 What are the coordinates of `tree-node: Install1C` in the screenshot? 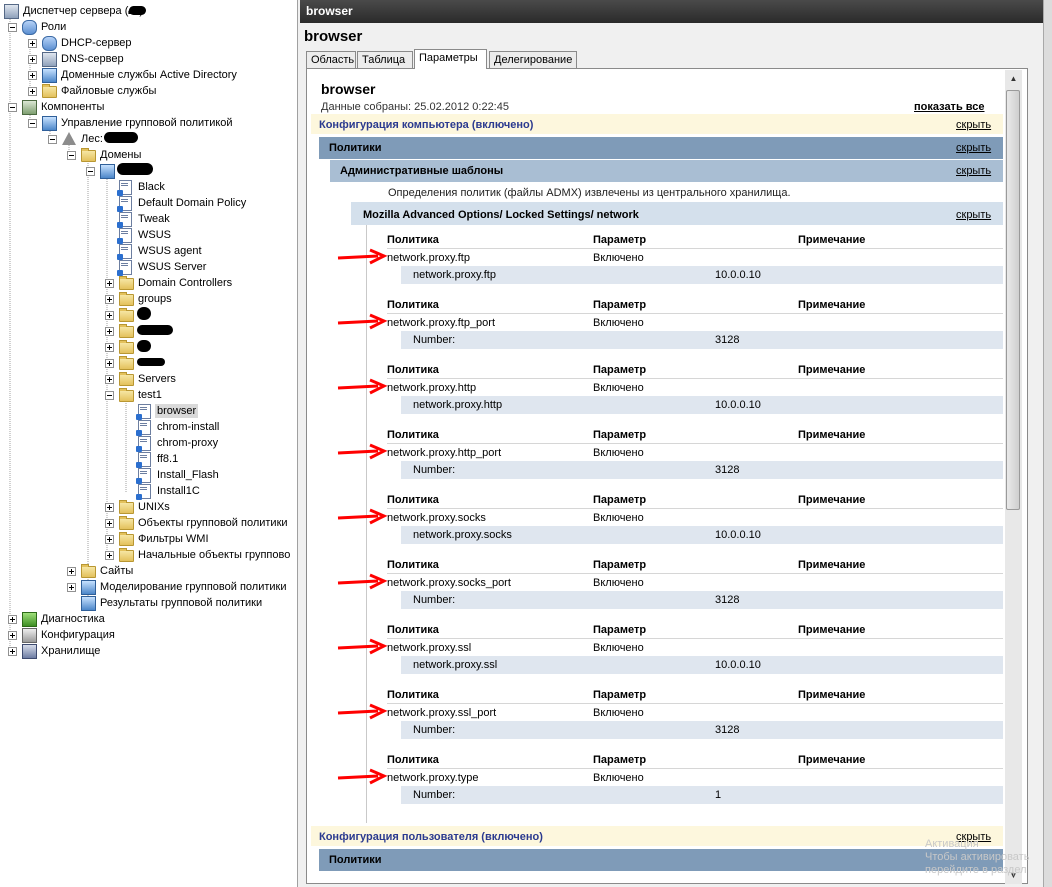 It's located at (148, 491).